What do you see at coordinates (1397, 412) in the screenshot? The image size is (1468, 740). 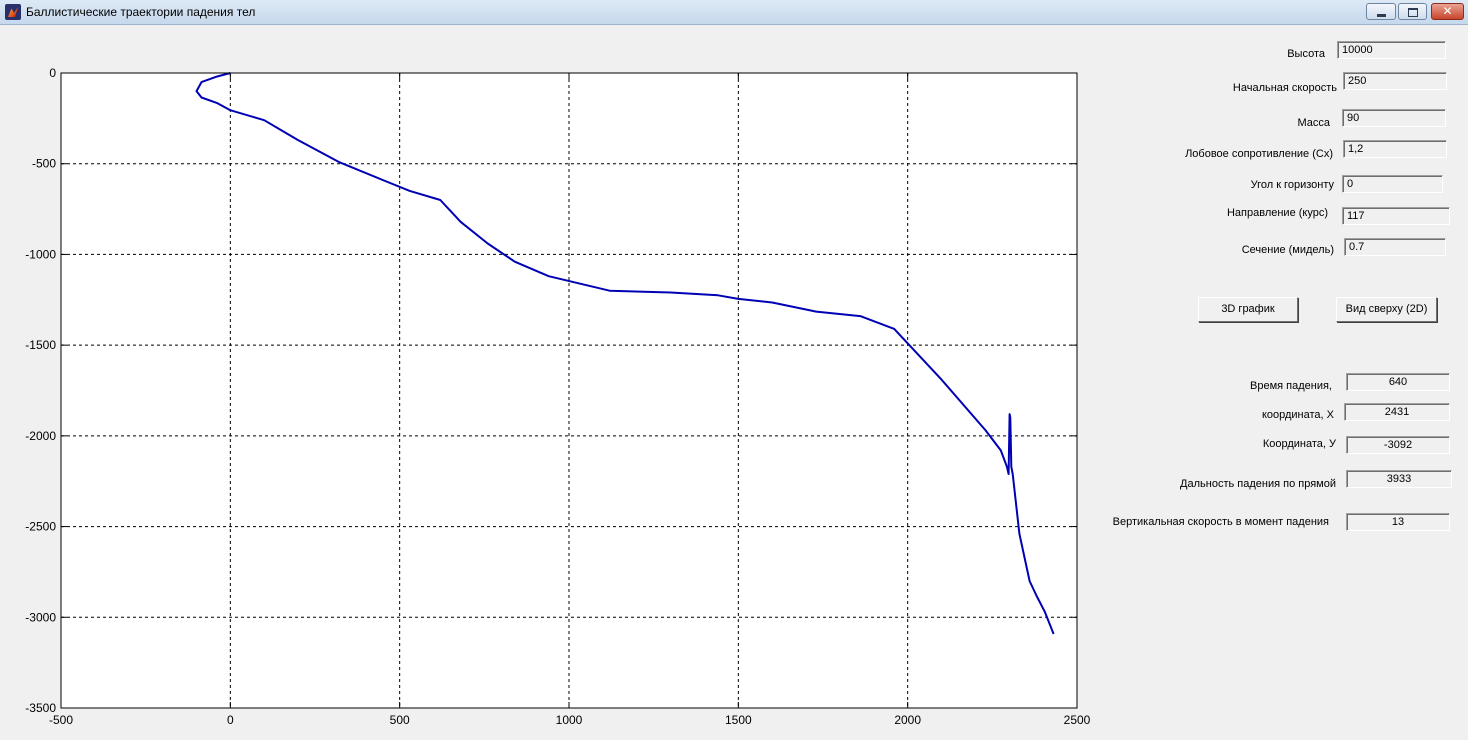 I see `coordinate-x-output: 2431` at bounding box center [1397, 412].